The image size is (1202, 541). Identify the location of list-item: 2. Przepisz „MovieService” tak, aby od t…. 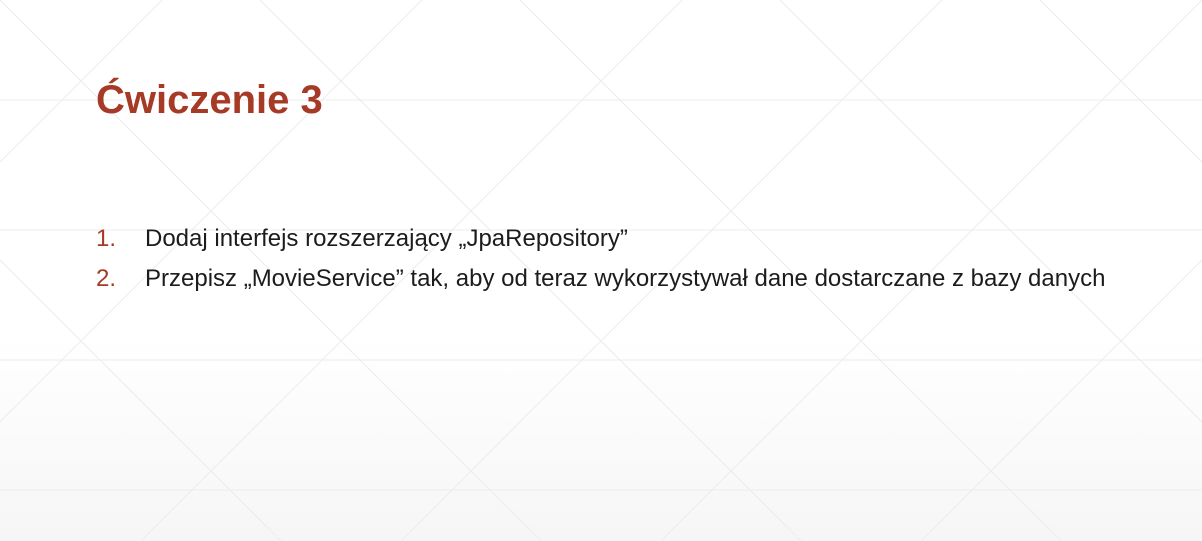
(626, 278).